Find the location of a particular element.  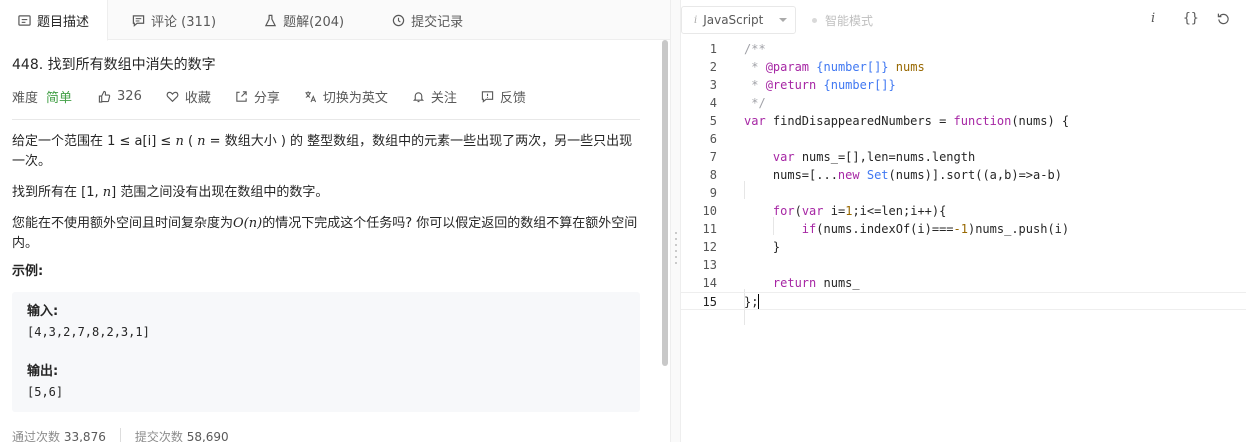

solution-flask-icon is located at coordinates (270, 20).